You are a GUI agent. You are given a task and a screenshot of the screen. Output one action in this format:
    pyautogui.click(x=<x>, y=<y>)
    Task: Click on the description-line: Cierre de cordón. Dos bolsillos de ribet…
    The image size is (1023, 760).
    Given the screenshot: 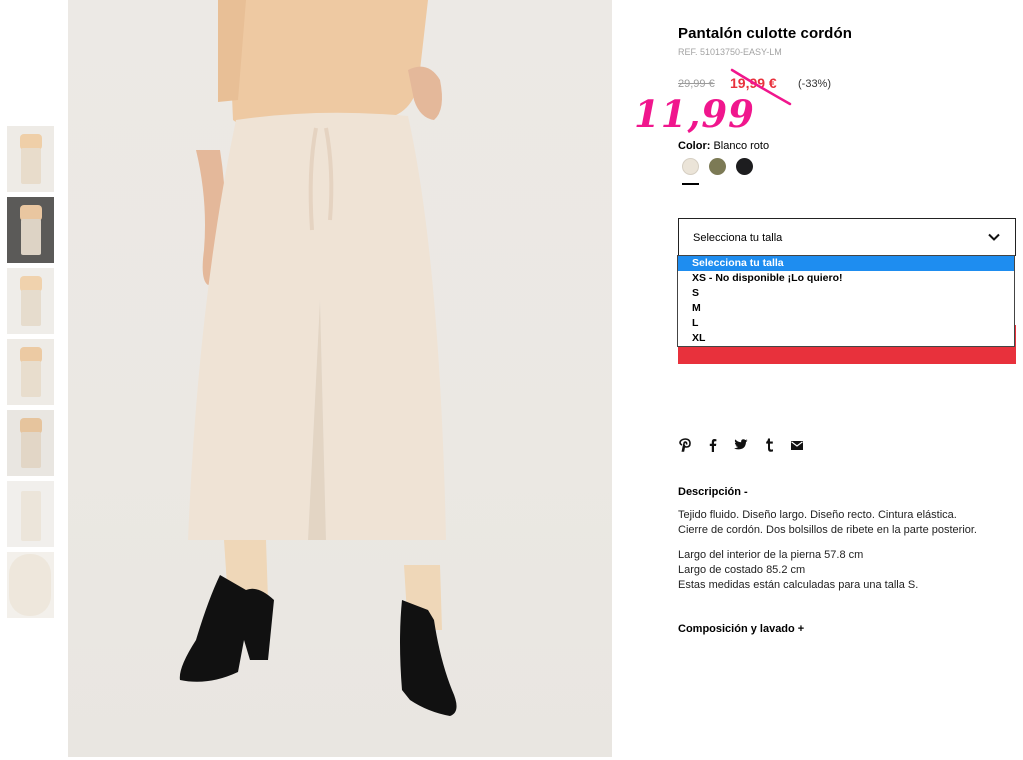 What is the action you would take?
    pyautogui.click(x=827, y=530)
    